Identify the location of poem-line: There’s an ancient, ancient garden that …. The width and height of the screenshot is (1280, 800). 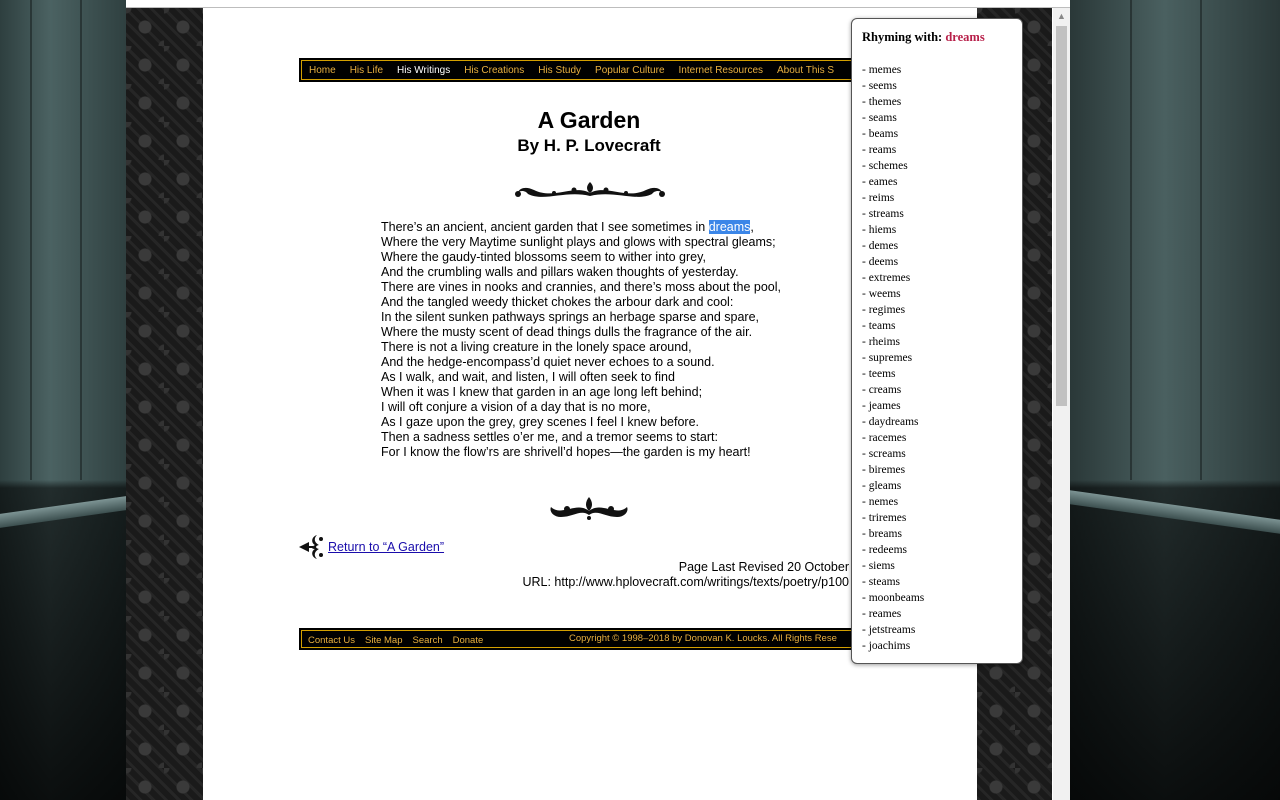
(611, 227).